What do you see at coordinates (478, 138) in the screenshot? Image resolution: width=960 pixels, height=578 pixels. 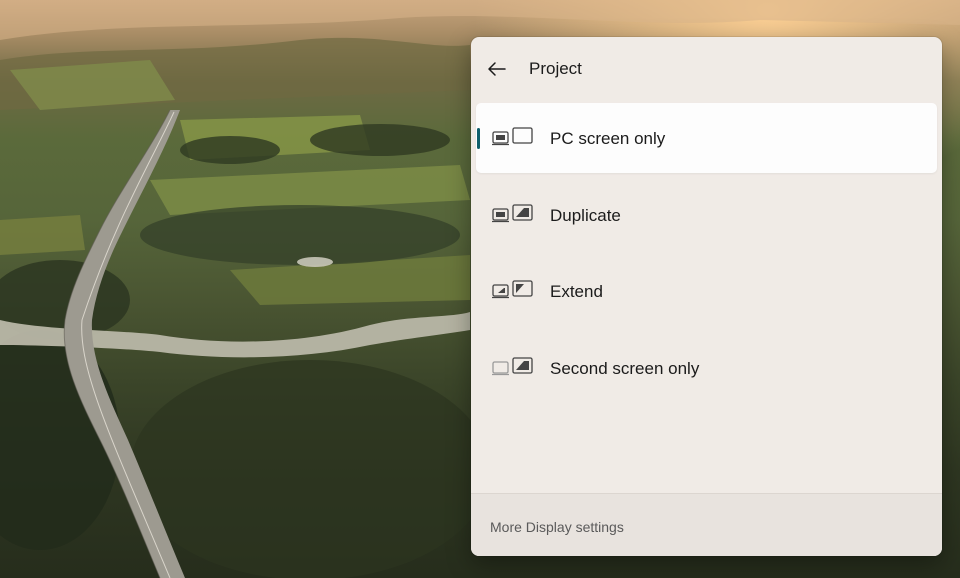 I see `selected-indicator` at bounding box center [478, 138].